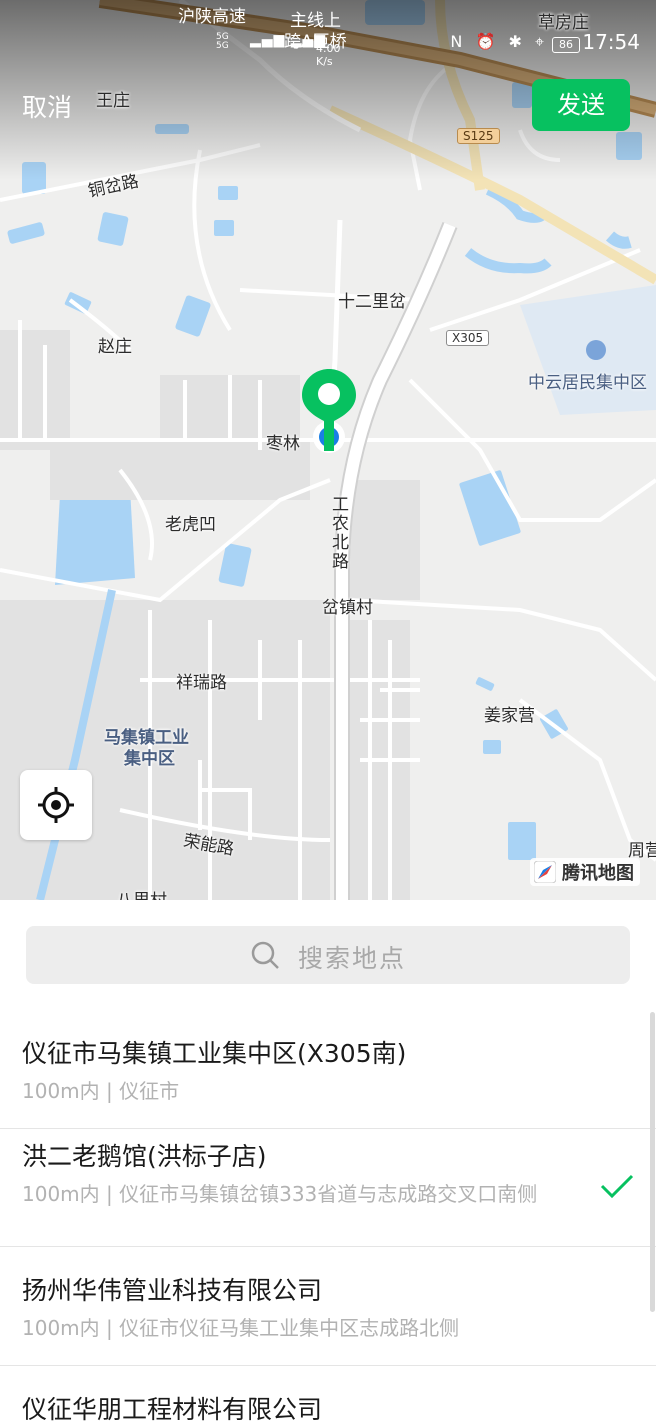 The image size is (656, 1426). Describe the element at coordinates (190, 525) in the screenshot. I see `label-laohu: 老虎凹` at that location.